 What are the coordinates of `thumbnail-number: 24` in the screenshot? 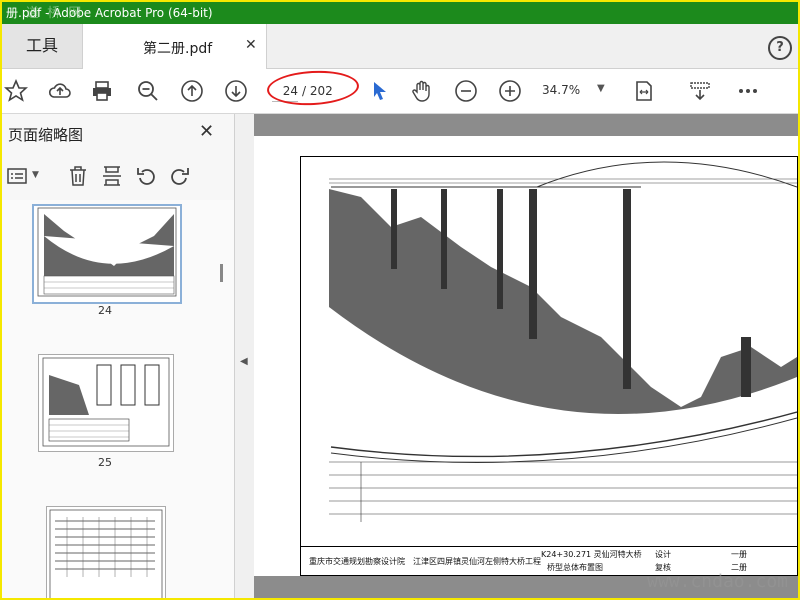 It's located at (105, 310).